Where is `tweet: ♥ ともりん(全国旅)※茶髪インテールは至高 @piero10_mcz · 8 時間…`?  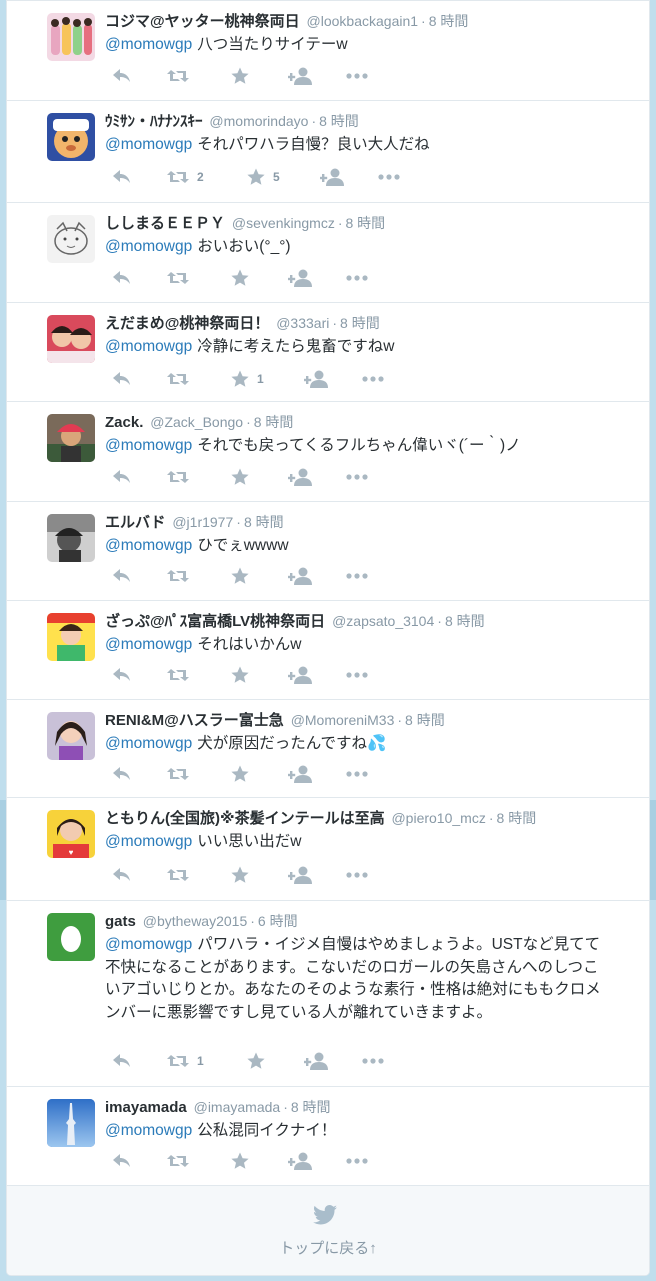
tweet: ♥ ともりん(全国旅)※茶髪インテールは至高 @piero10_mcz · 8 時間… is located at coordinates (328, 849).